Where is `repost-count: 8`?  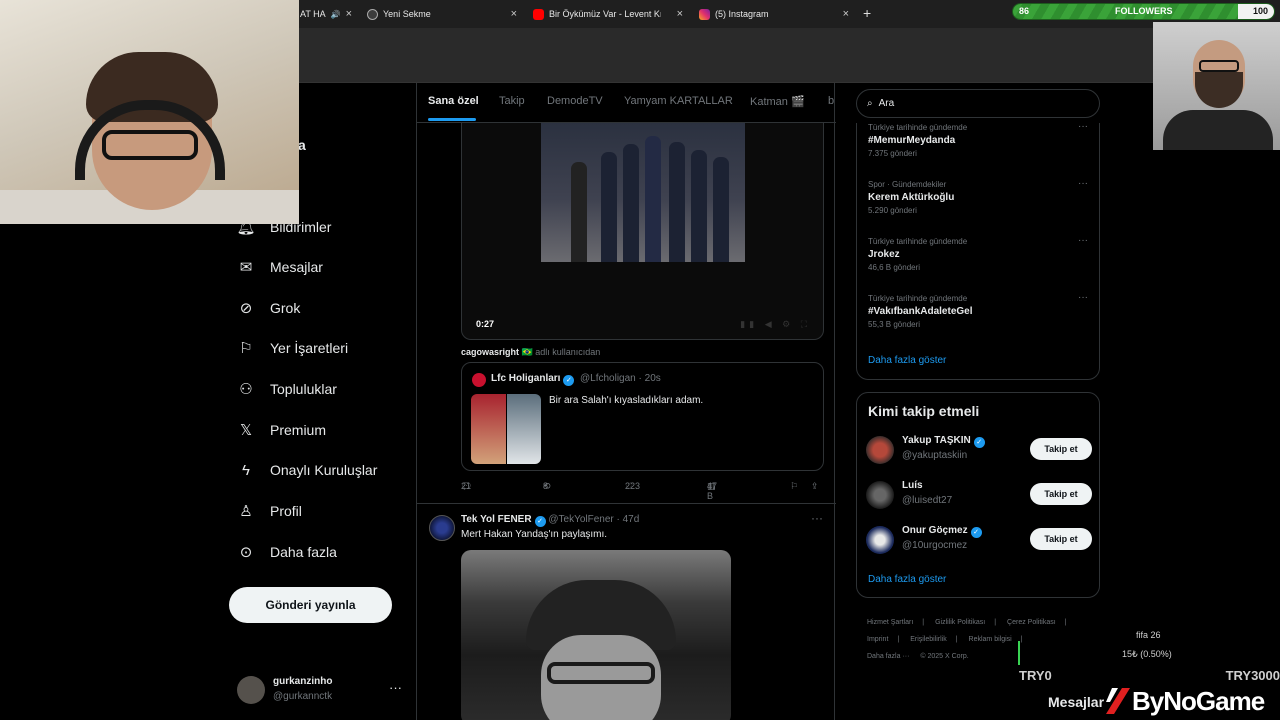 repost-count: 8 is located at coordinates (546, 486).